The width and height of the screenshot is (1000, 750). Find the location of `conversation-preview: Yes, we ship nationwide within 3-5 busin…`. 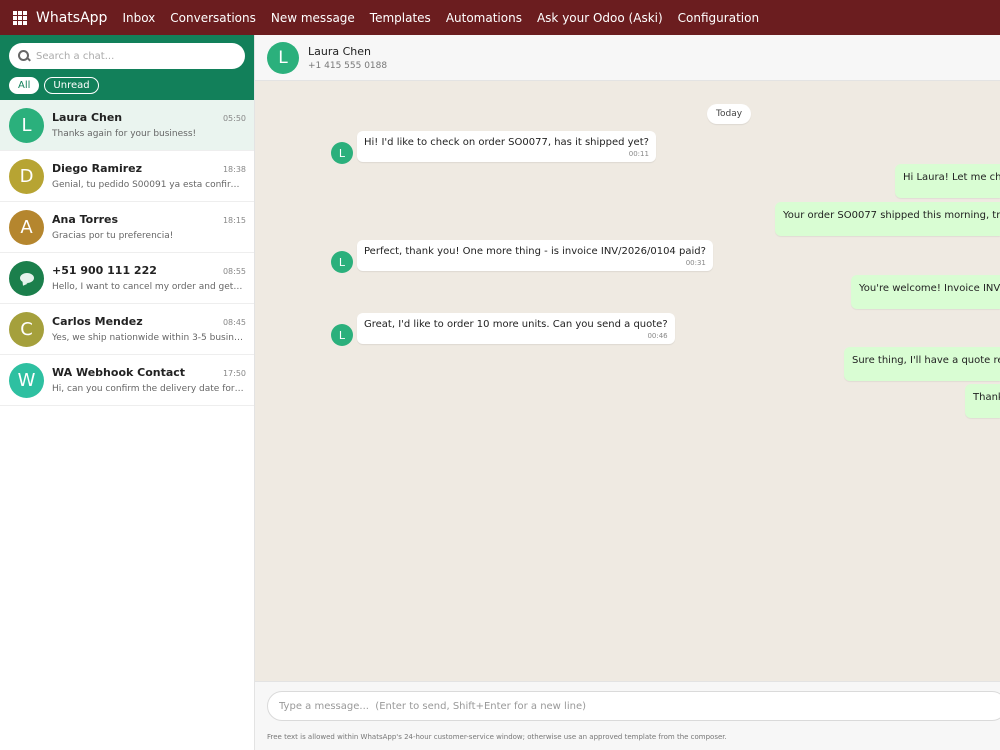

conversation-preview: Yes, we ship nationwide within 3-5 busin… is located at coordinates (148, 338).